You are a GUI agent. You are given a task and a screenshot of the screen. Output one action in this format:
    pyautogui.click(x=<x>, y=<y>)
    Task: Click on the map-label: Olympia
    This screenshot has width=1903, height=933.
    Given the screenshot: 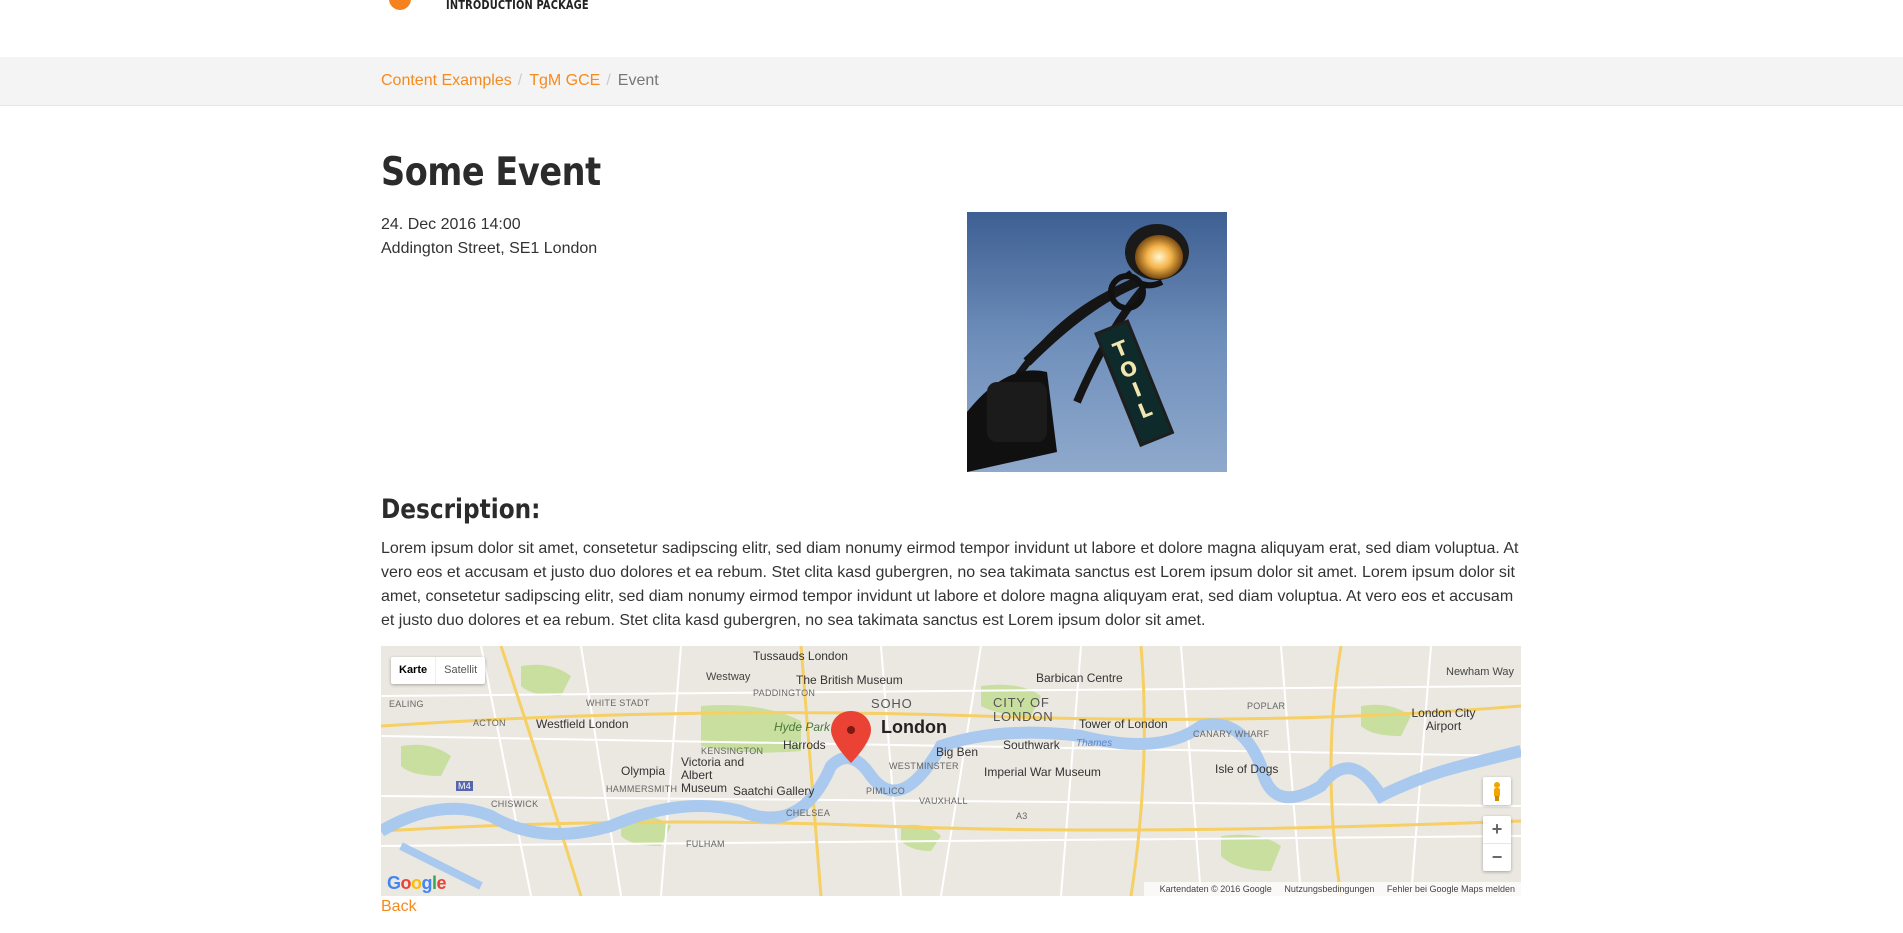 What is the action you would take?
    pyautogui.click(x=643, y=771)
    